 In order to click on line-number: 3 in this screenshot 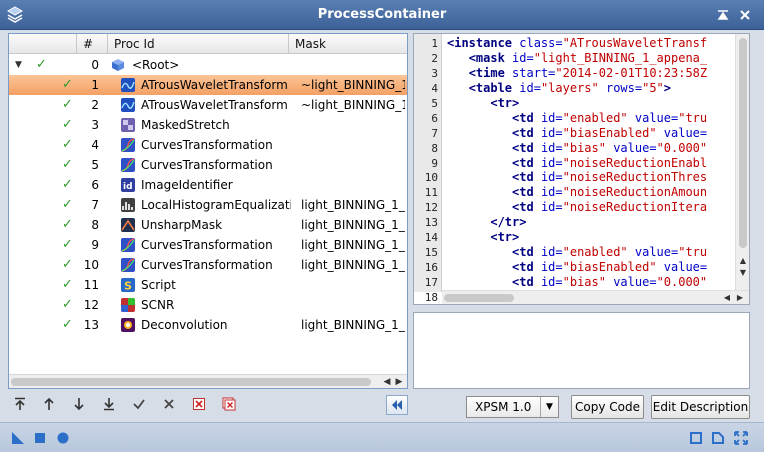, I will do `click(434, 73)`.